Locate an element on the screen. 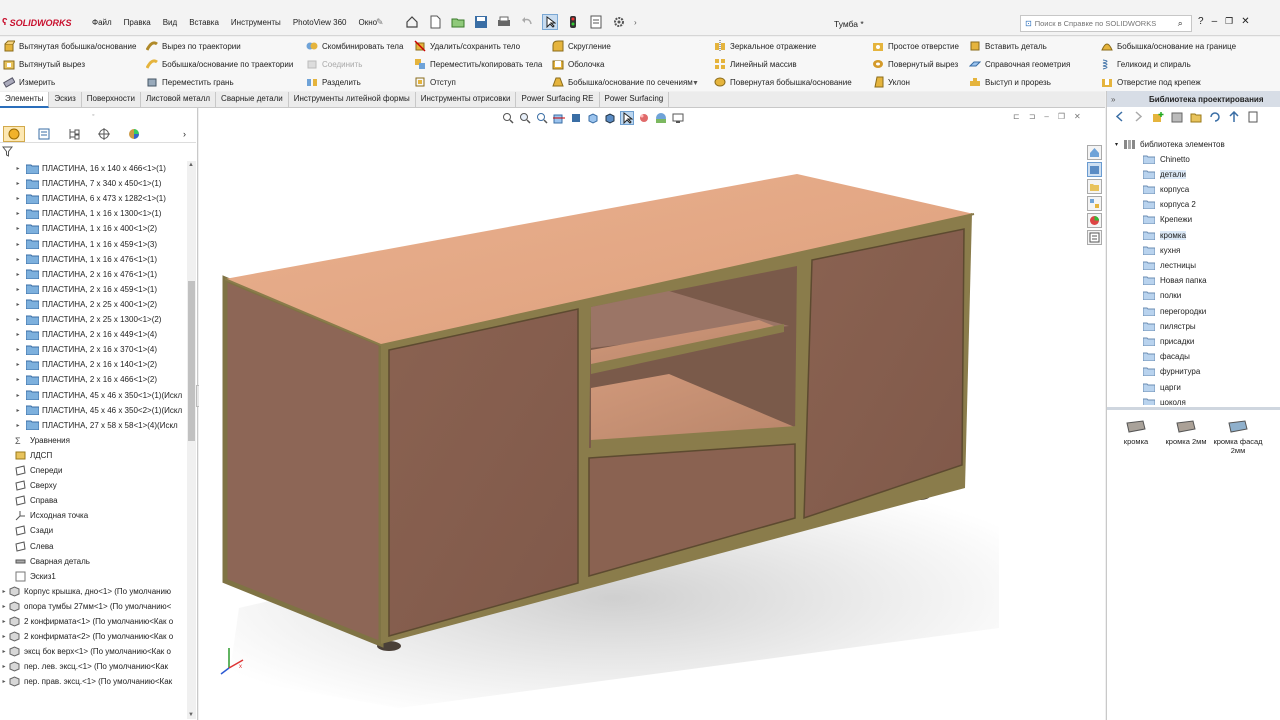  solidworks-resources-icon is located at coordinates (1094, 152).